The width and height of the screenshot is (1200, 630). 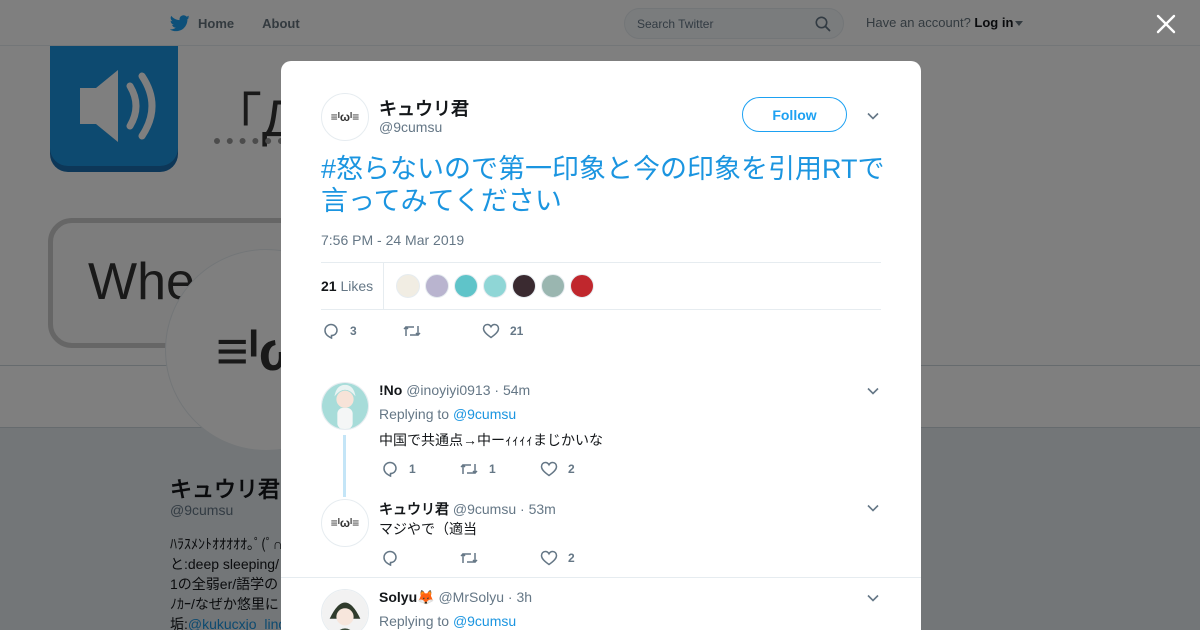 What do you see at coordinates (471, 597) in the screenshot?
I see `reply-author-handle: @MrSolyu` at bounding box center [471, 597].